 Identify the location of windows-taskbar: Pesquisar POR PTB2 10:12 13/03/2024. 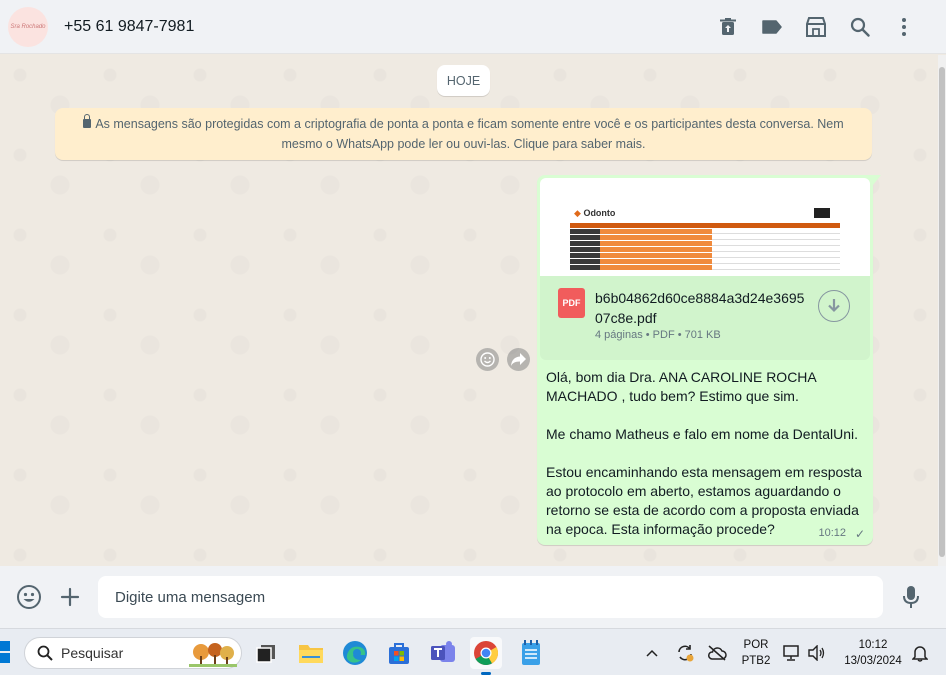
(473, 651).